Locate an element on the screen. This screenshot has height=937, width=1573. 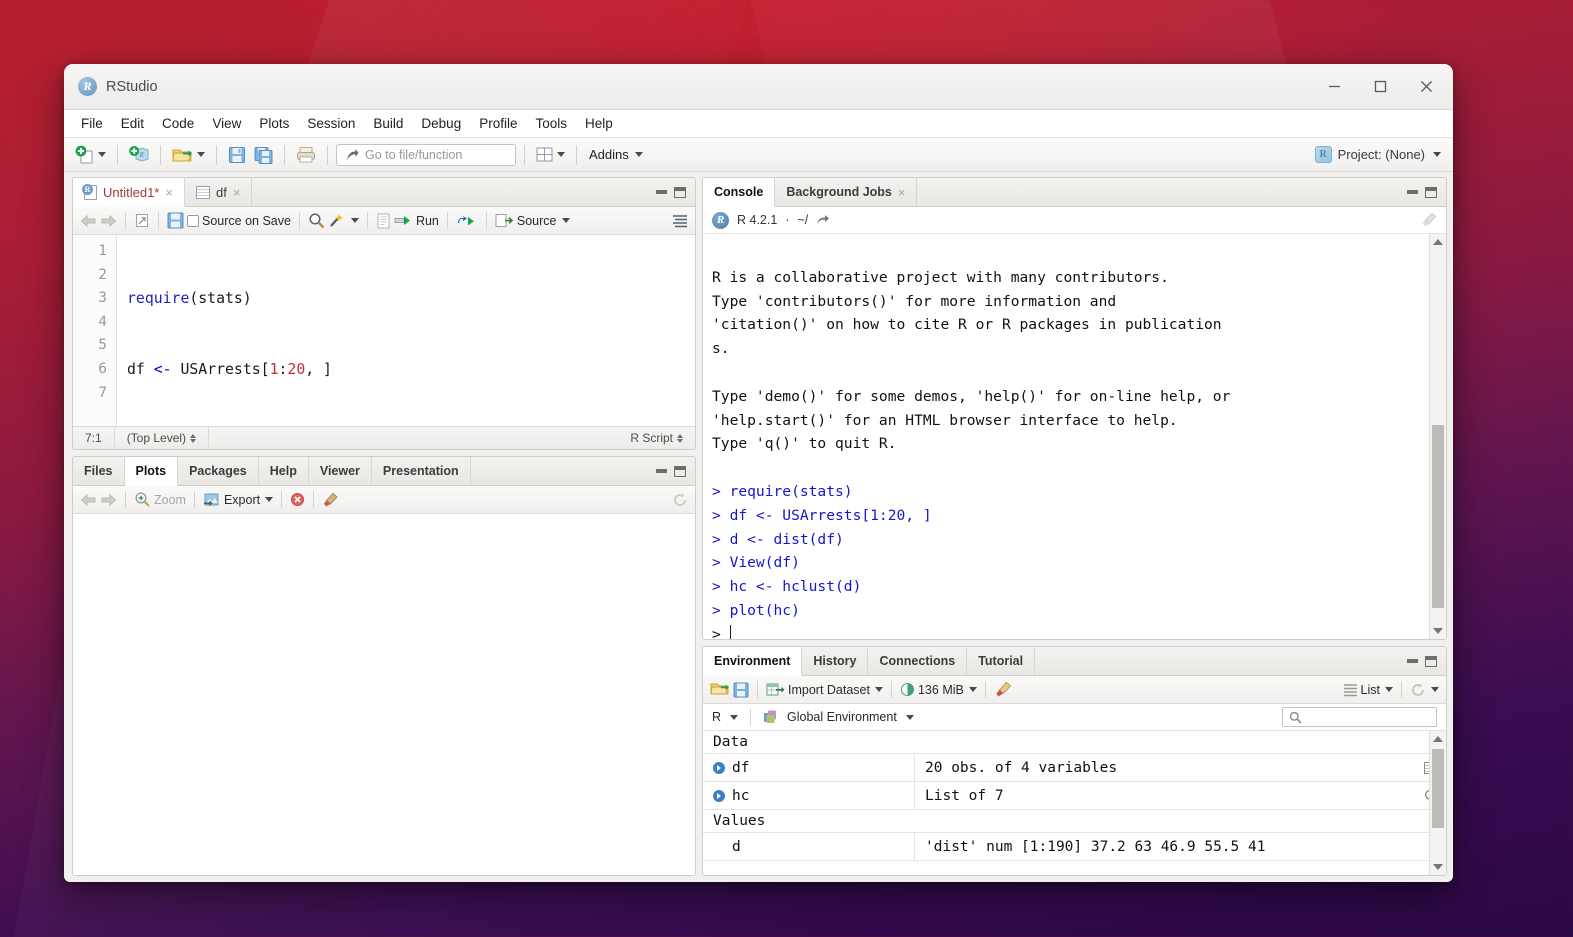
clear-console-icon is located at coordinates (1428, 220).